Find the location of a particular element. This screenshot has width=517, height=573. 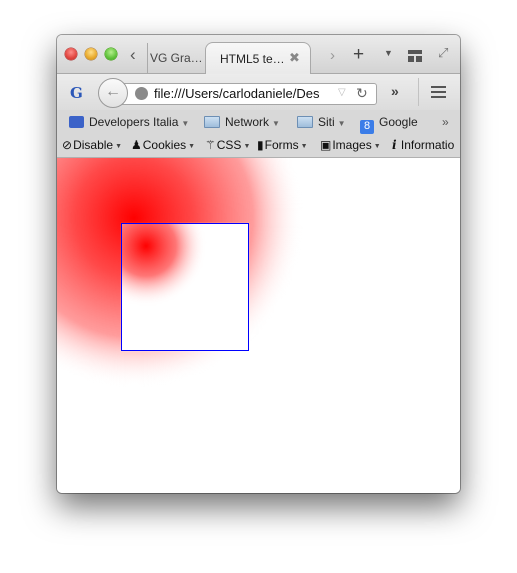

tab-groups-icon is located at coordinates (415, 56).